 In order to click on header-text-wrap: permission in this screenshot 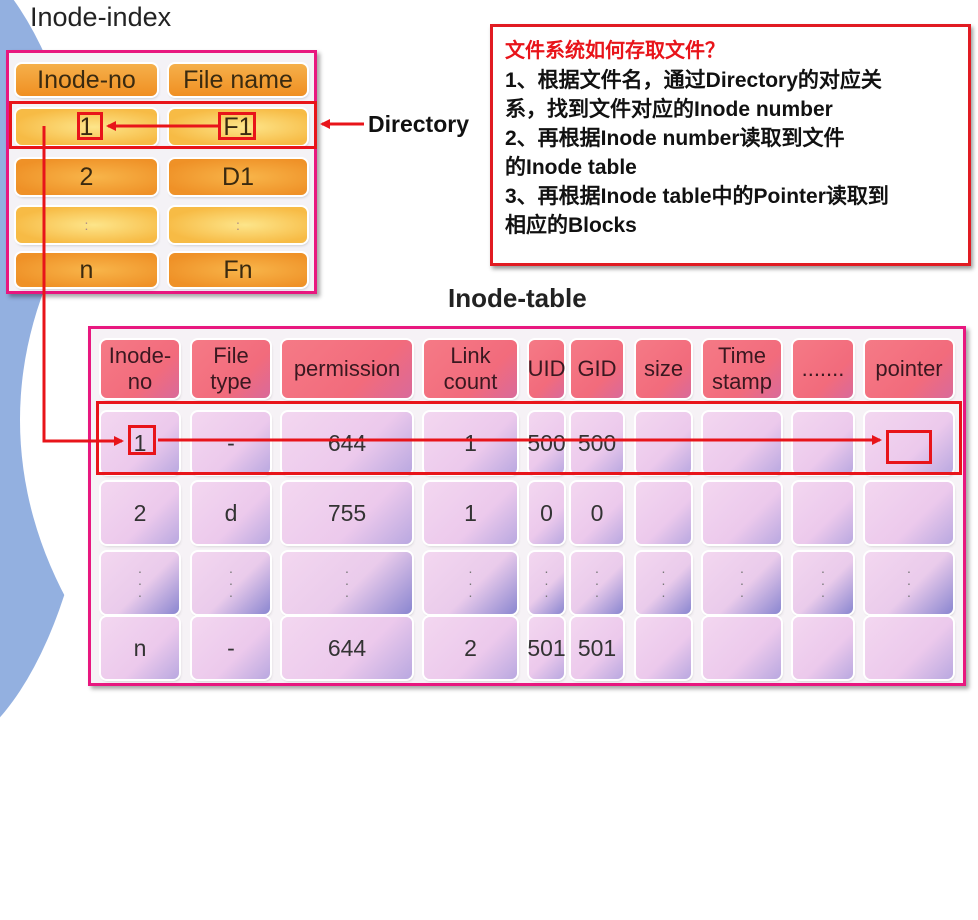, I will do `click(347, 369)`.